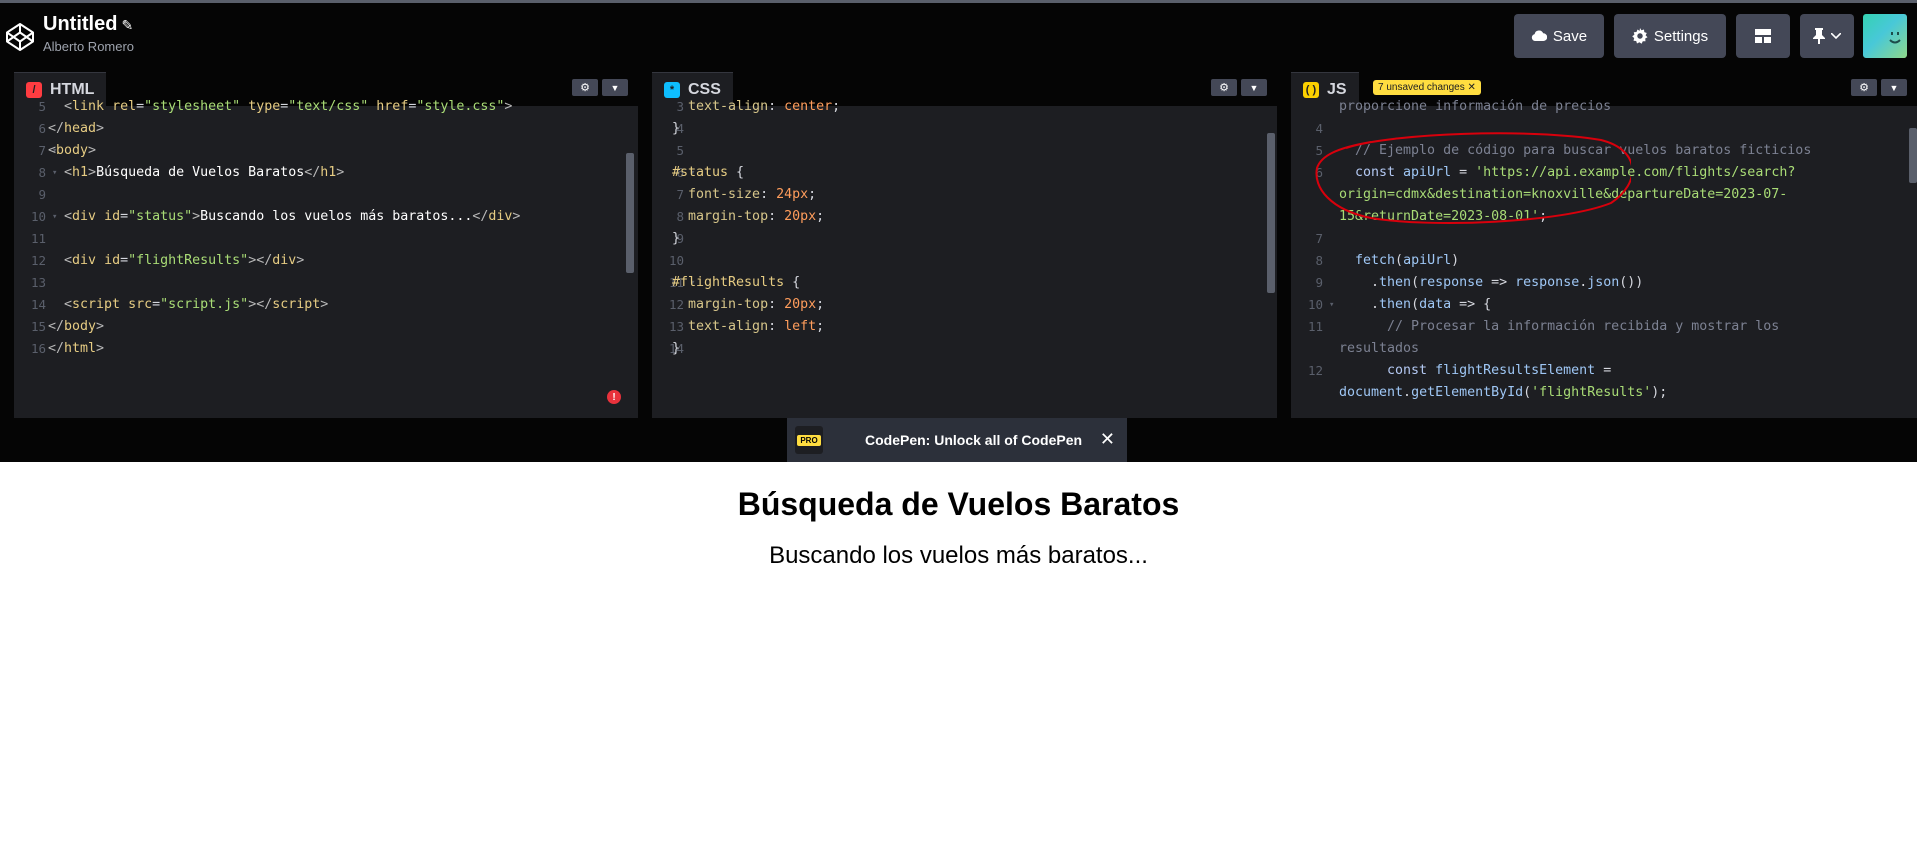  What do you see at coordinates (1375, 260) in the screenshot?
I see `code-token: fetch` at bounding box center [1375, 260].